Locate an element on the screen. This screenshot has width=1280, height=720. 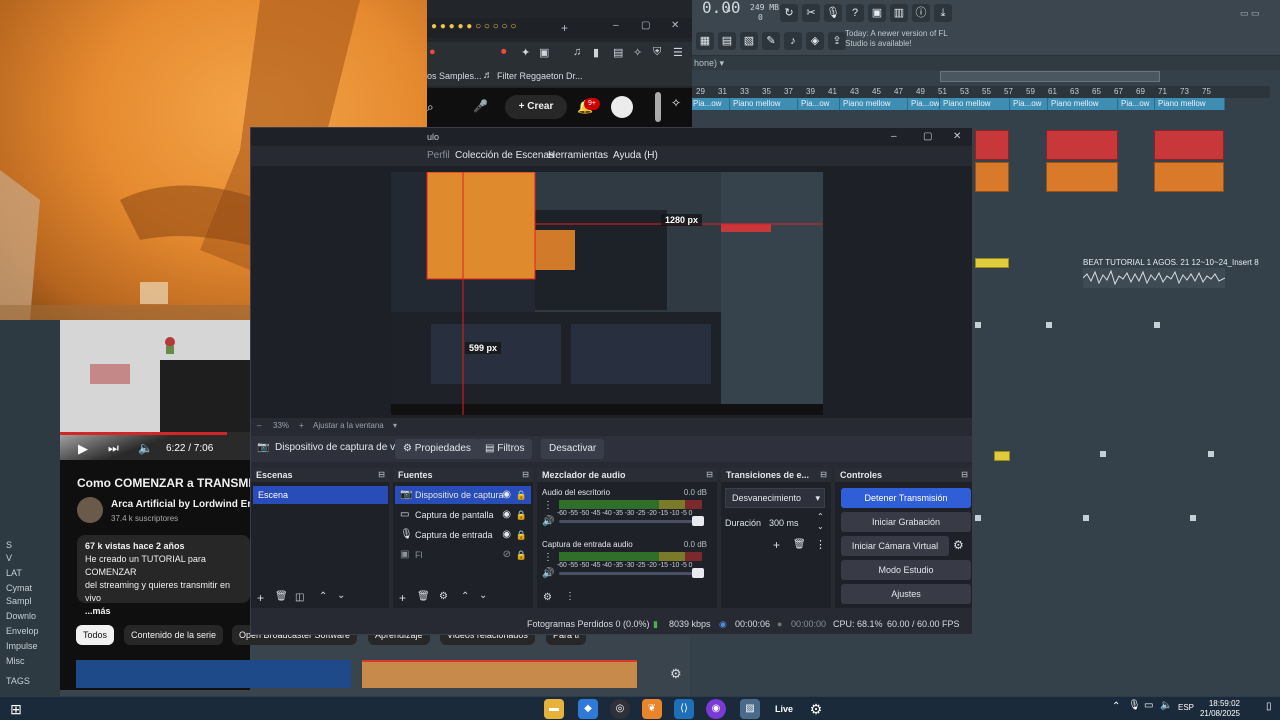
minimize-icon: – is located at coordinates (616, 25).